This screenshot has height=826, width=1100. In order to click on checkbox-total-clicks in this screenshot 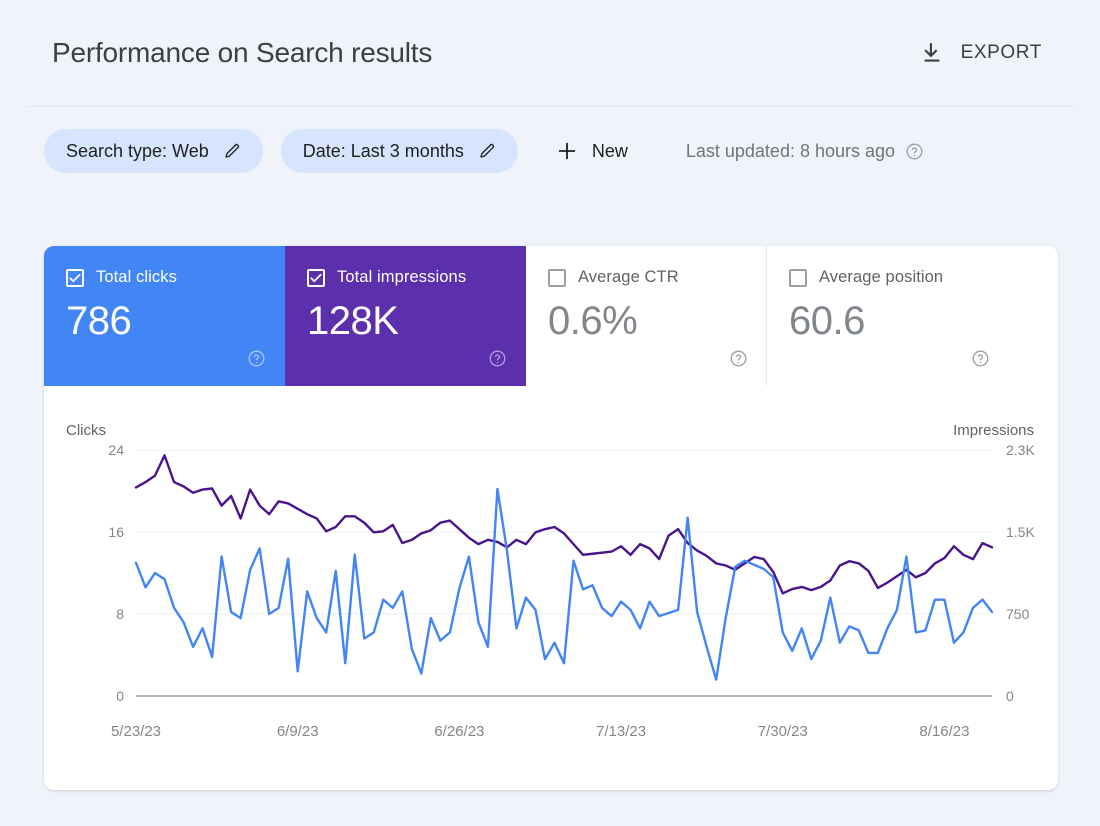, I will do `click(75, 277)`.